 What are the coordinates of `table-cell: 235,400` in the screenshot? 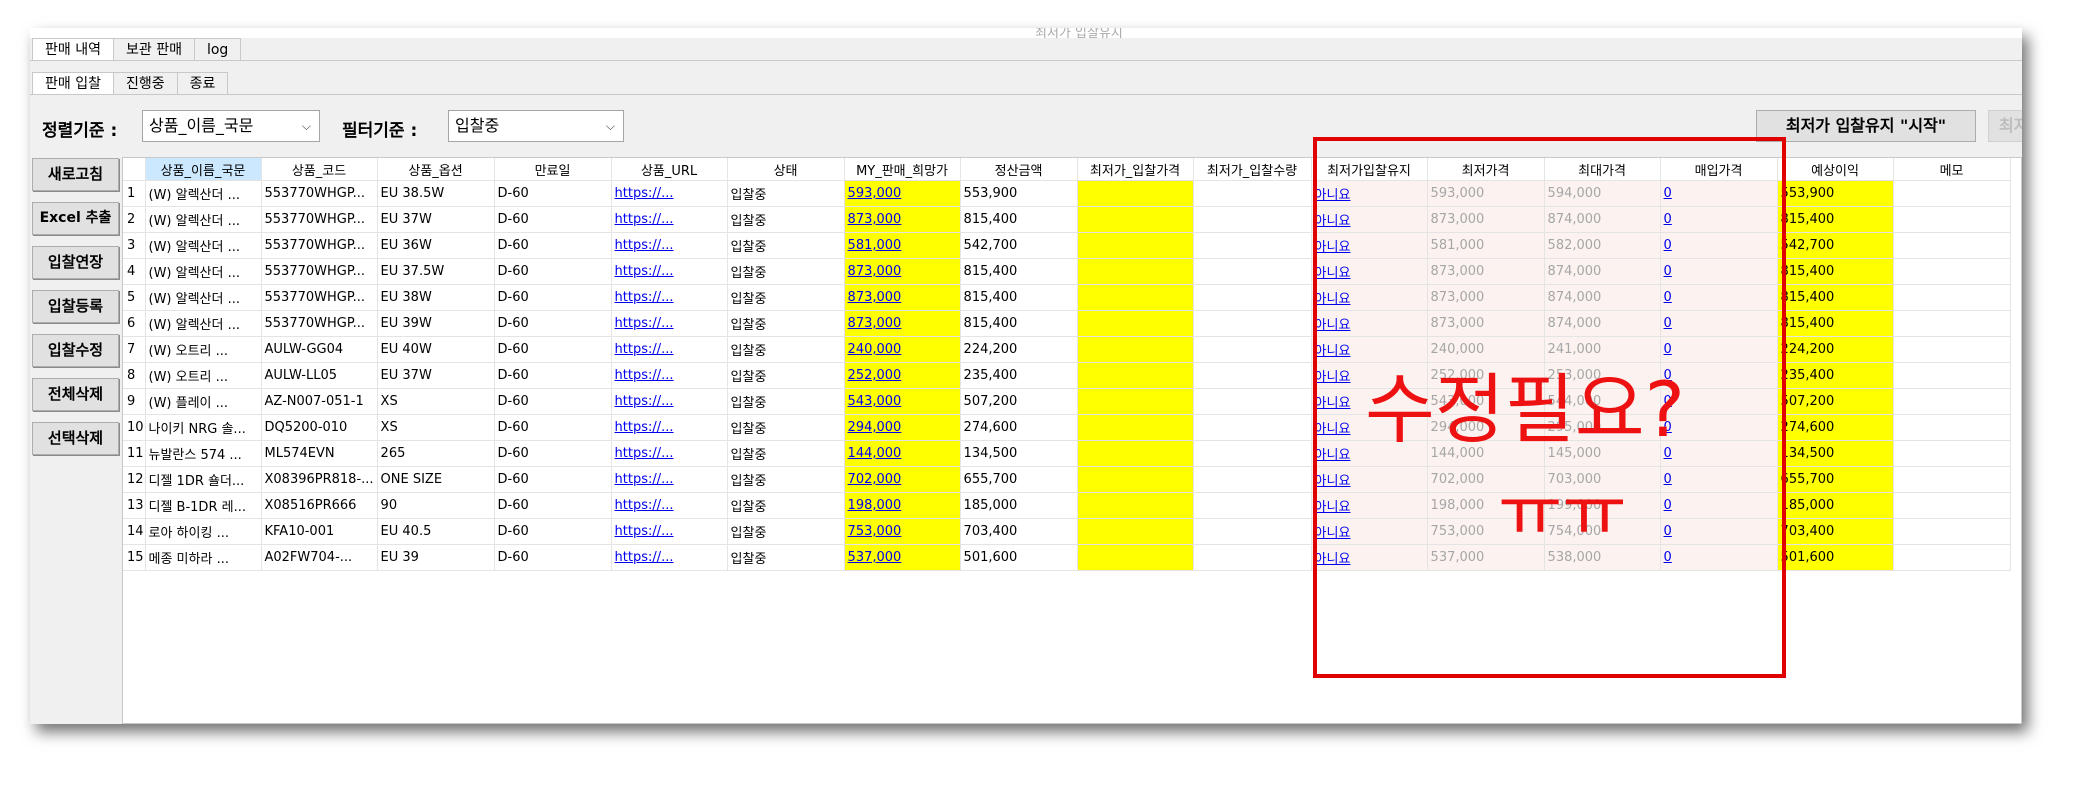 It's located at (1019, 375).